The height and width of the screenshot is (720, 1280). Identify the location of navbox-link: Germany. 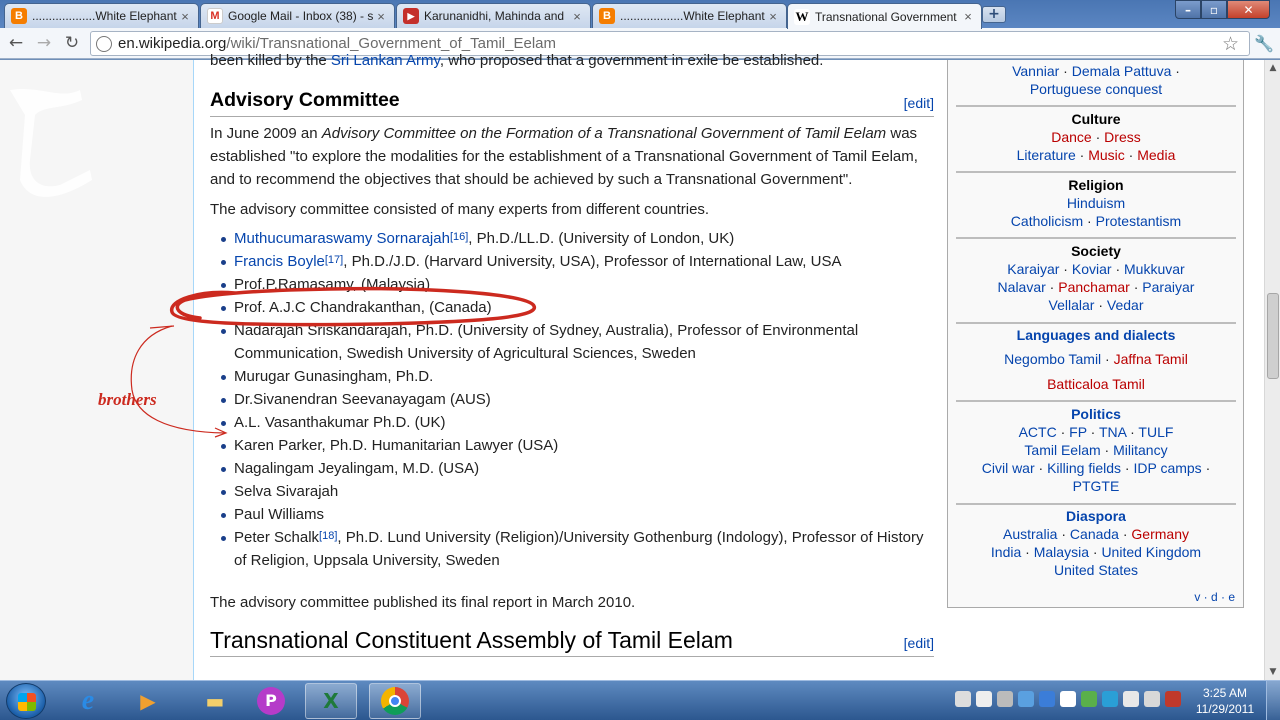
(1160, 534).